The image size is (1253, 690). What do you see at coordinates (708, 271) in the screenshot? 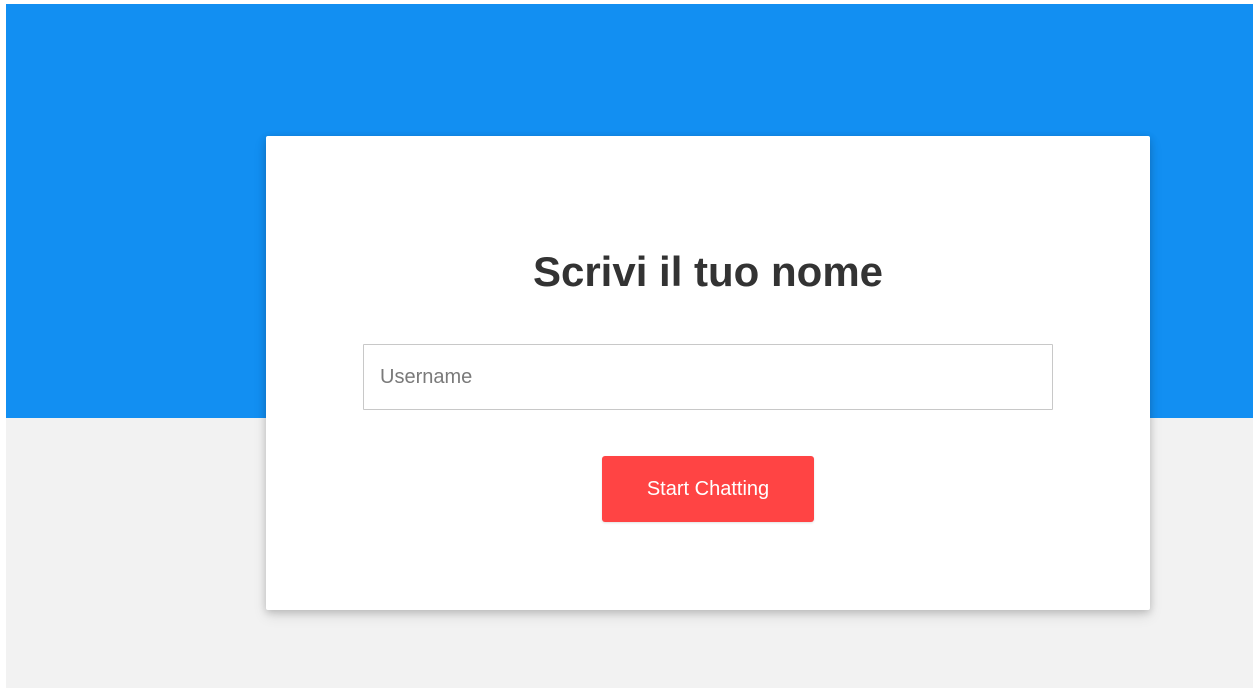
I see `card-title: Scrivi il tuo nome` at bounding box center [708, 271].